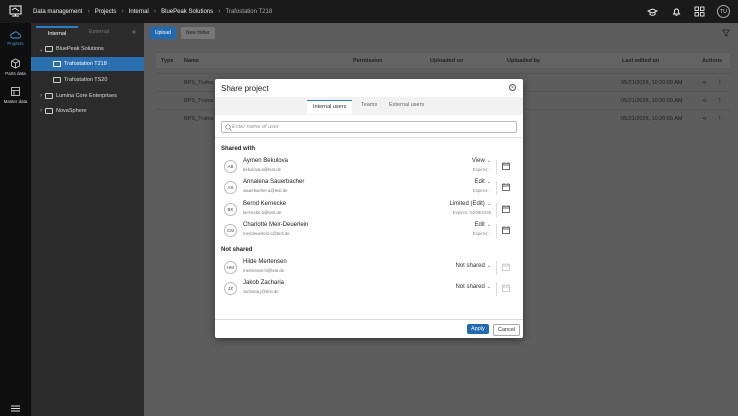  Describe the element at coordinates (470, 204) in the screenshot. I see `permission-select: Limited (Edit) ⌄` at that location.